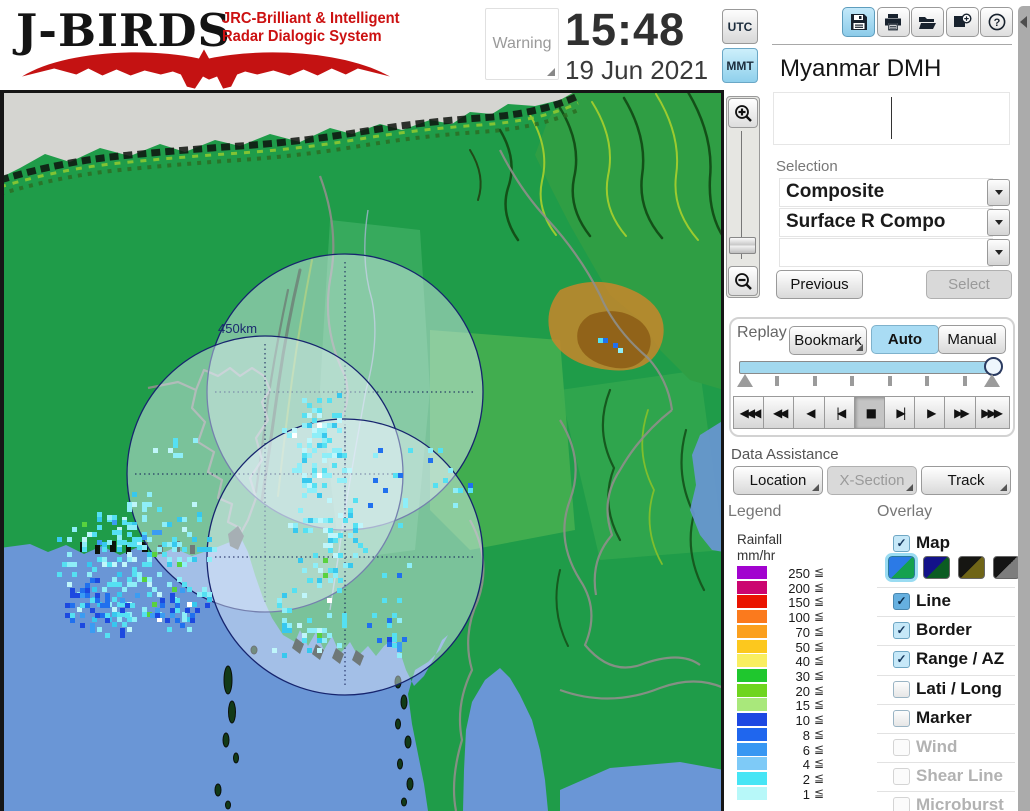 Image resolution: width=1030 pixels, height=811 pixels. Describe the element at coordinates (742, 245) in the screenshot. I see `zoom-slider-thumb` at that location.